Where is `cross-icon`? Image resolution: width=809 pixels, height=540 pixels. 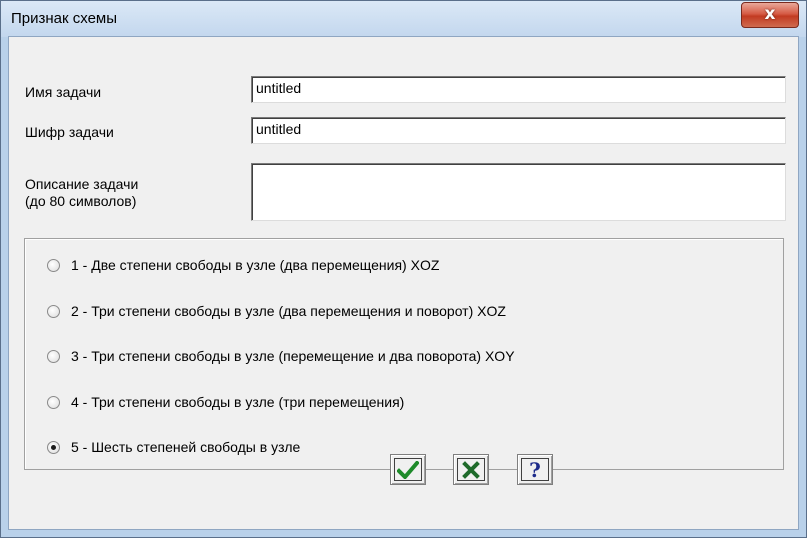 cross-icon is located at coordinates (471, 469).